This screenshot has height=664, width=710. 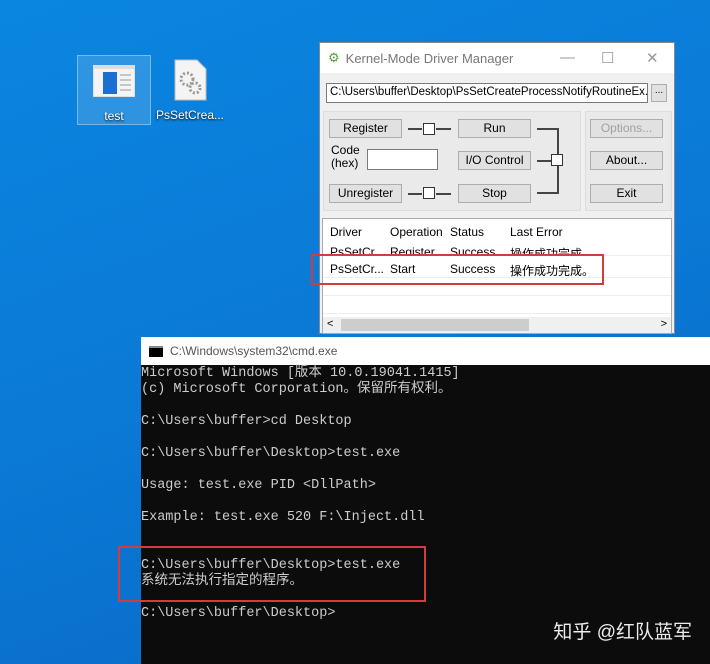 What do you see at coordinates (365, 193) in the screenshot?
I see `unregister-button: Unregister` at bounding box center [365, 193].